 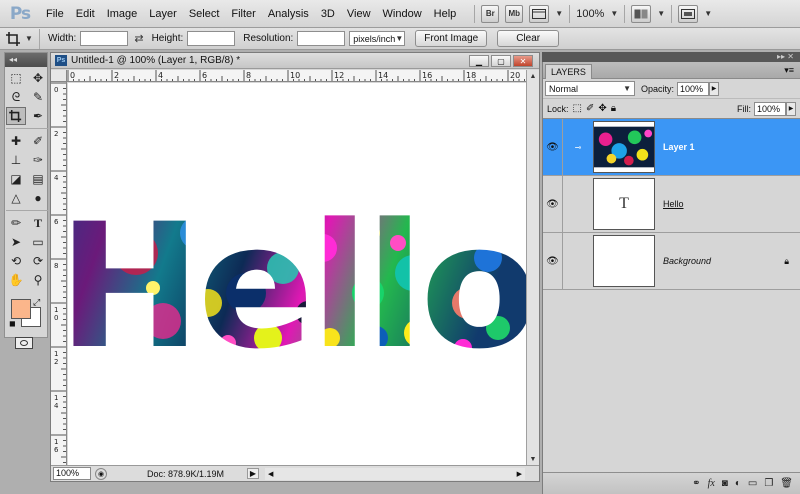 What do you see at coordinates (38, 198) in the screenshot?
I see `dodge-tool-icon: ●` at bounding box center [38, 198].